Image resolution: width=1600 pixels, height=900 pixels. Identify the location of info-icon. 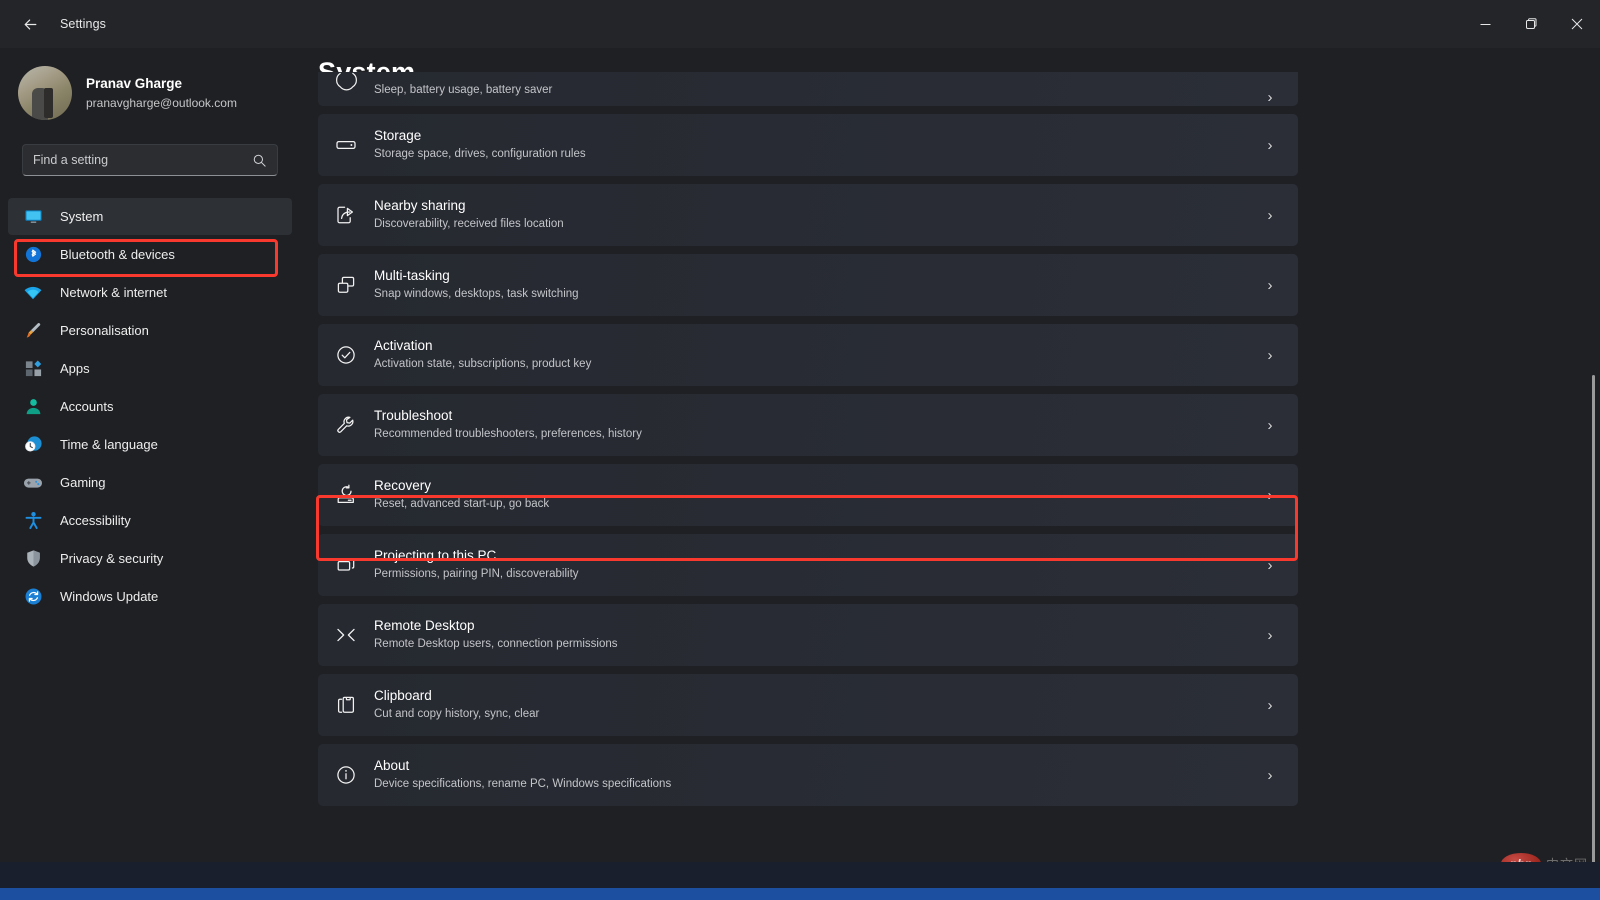
(346, 775).